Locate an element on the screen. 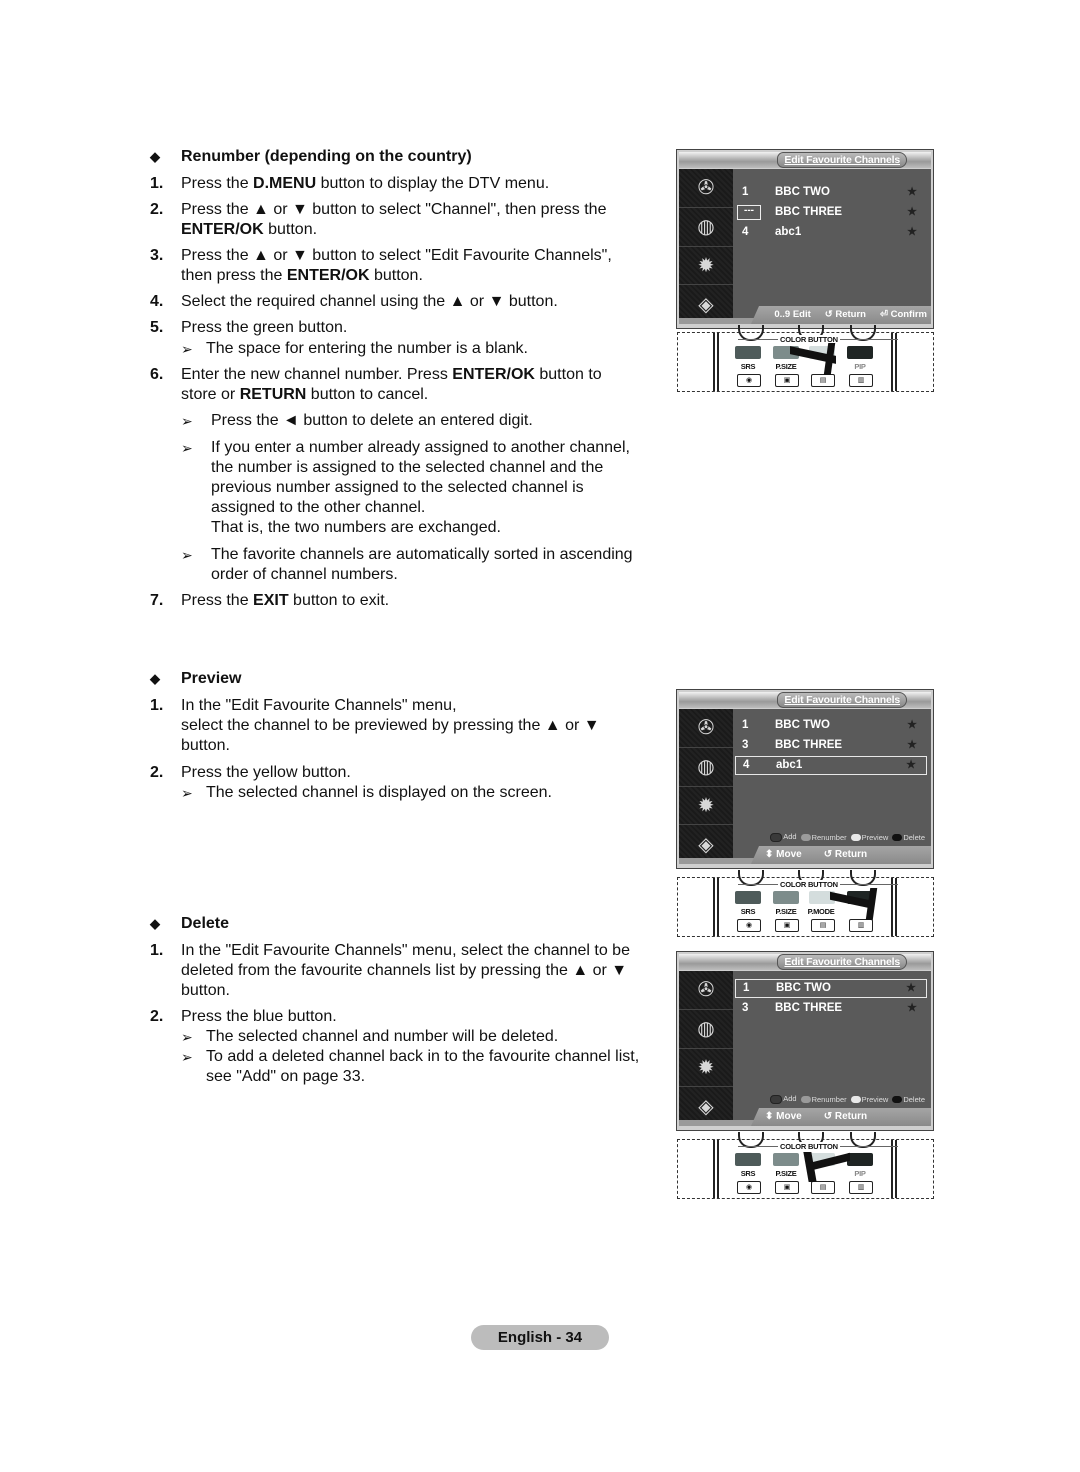 The image size is (1080, 1472). channel-row-selected: 4 abc1 ★ is located at coordinates (831, 765).